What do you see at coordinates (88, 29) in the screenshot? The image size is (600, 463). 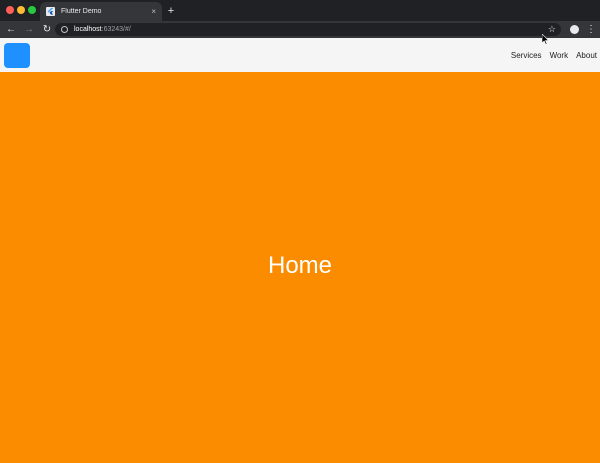 I see `url-host: localhost` at bounding box center [88, 29].